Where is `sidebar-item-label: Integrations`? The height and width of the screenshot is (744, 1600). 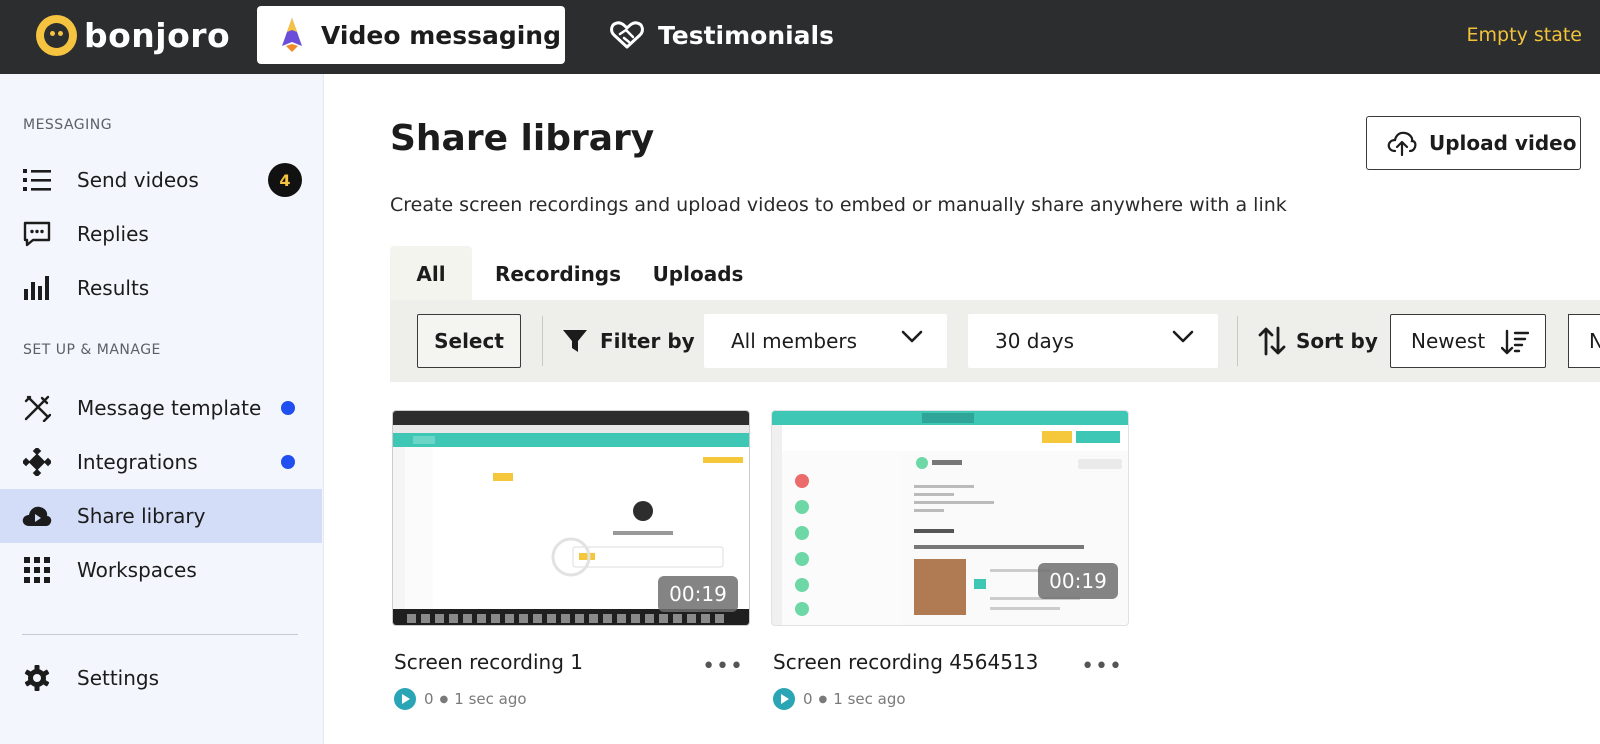
sidebar-item-label: Integrations is located at coordinates (137, 462).